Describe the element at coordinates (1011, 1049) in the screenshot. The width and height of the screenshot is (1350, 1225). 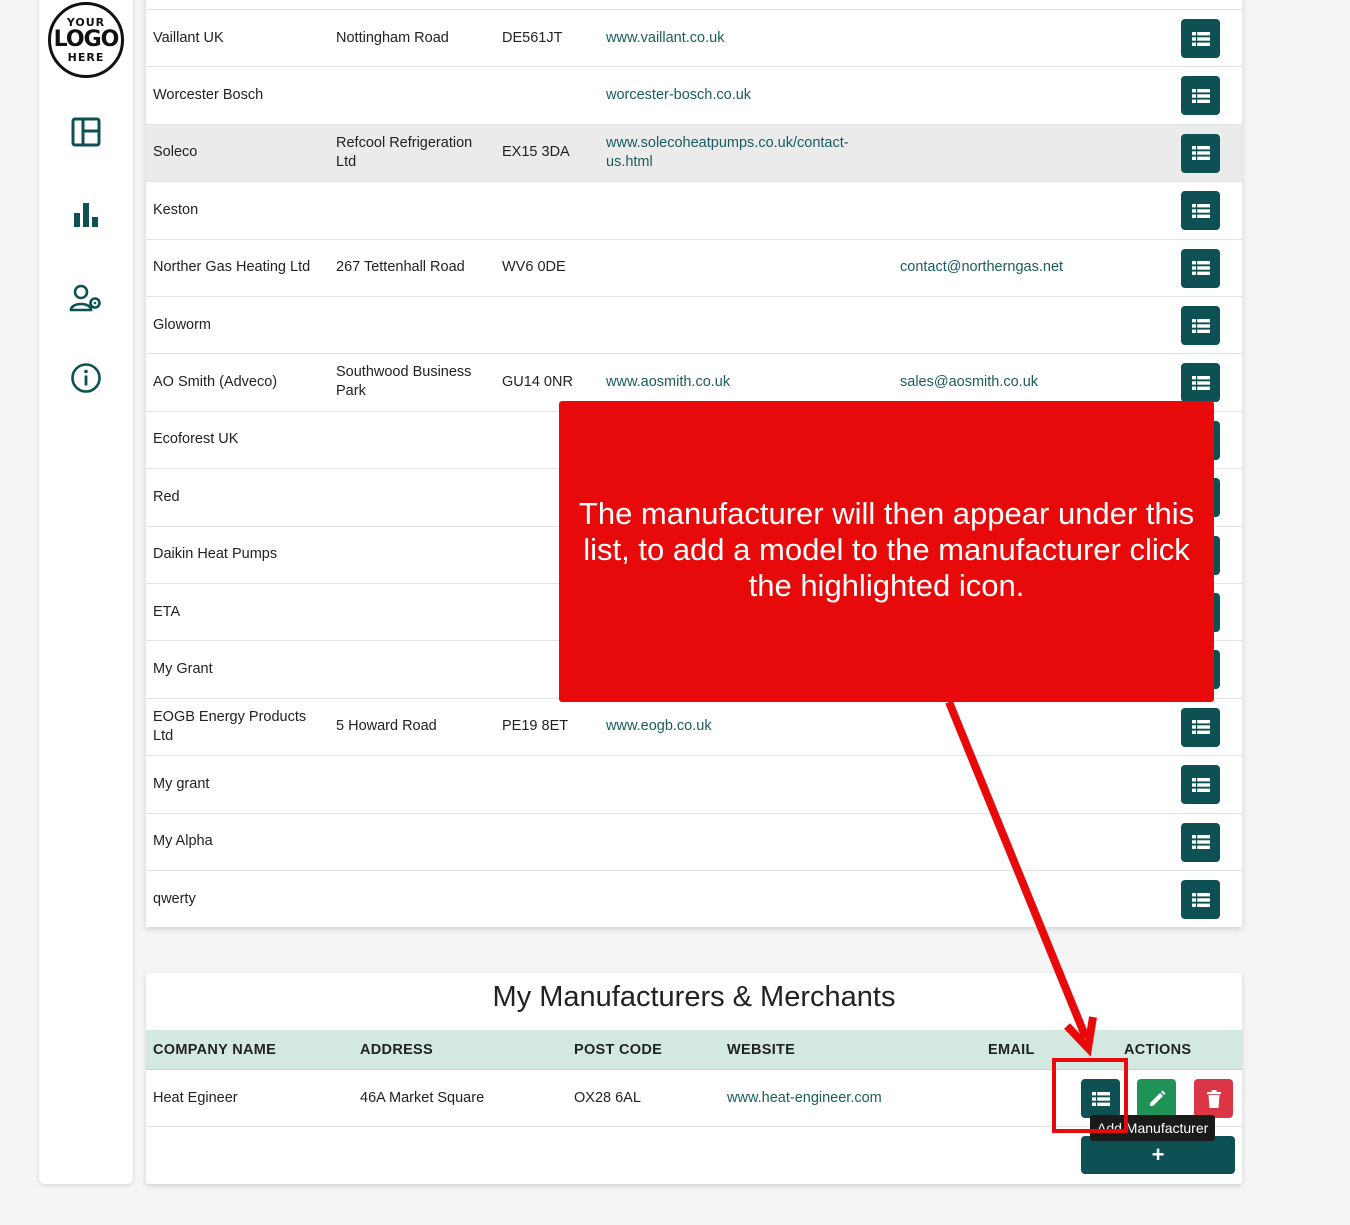
I see `header-email: EMAIL` at that location.